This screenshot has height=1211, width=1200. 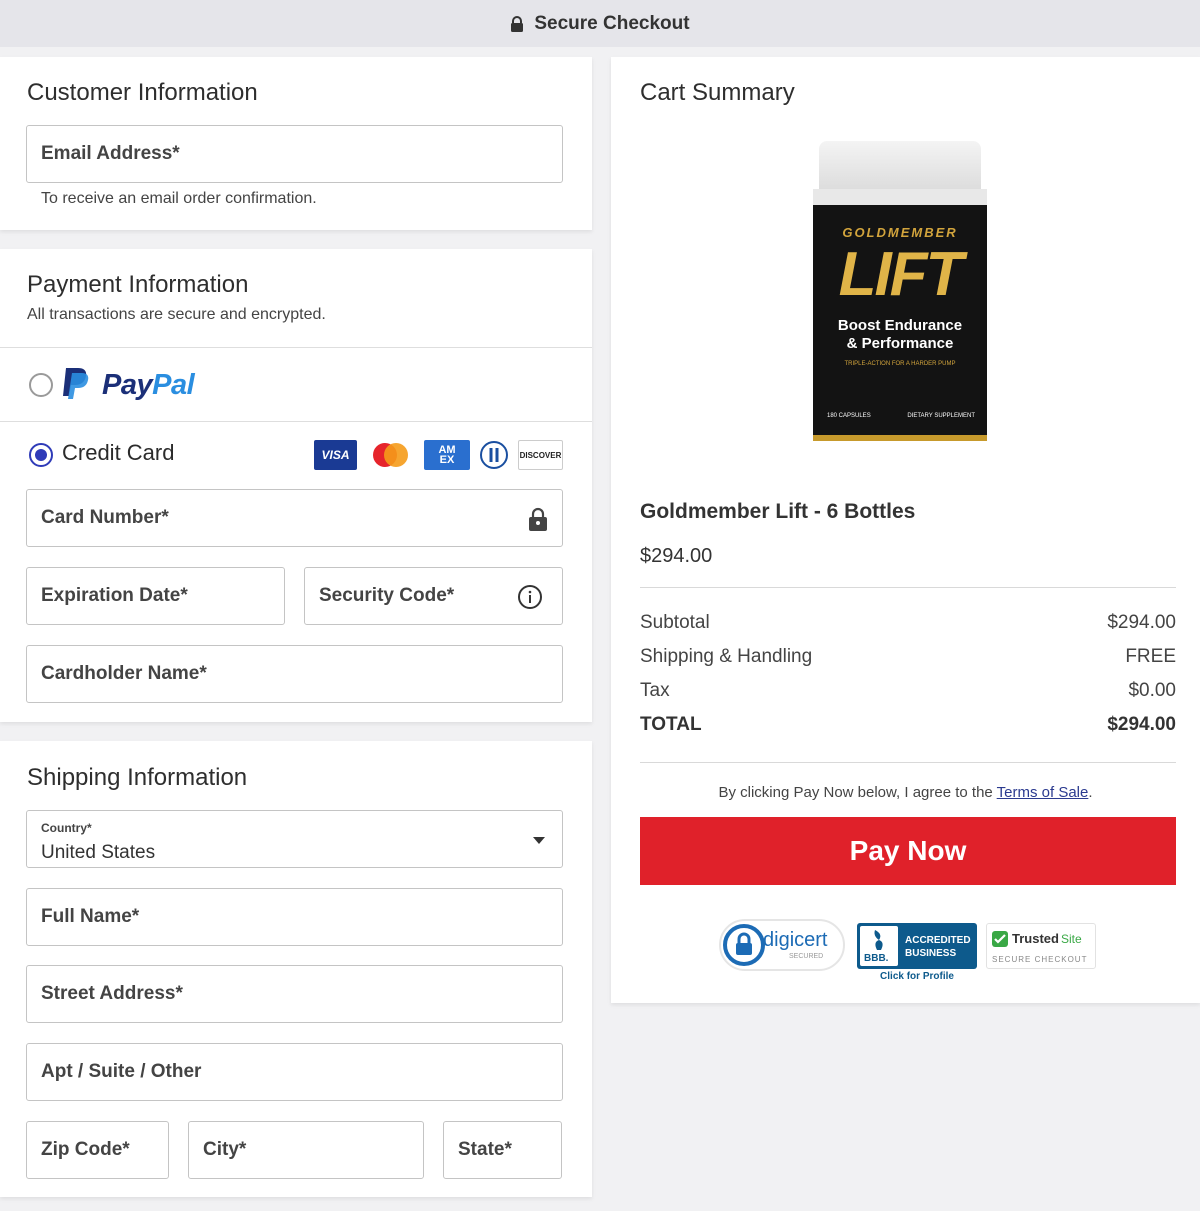 What do you see at coordinates (612, 23) in the screenshot?
I see `header-title: Secure Checkout` at bounding box center [612, 23].